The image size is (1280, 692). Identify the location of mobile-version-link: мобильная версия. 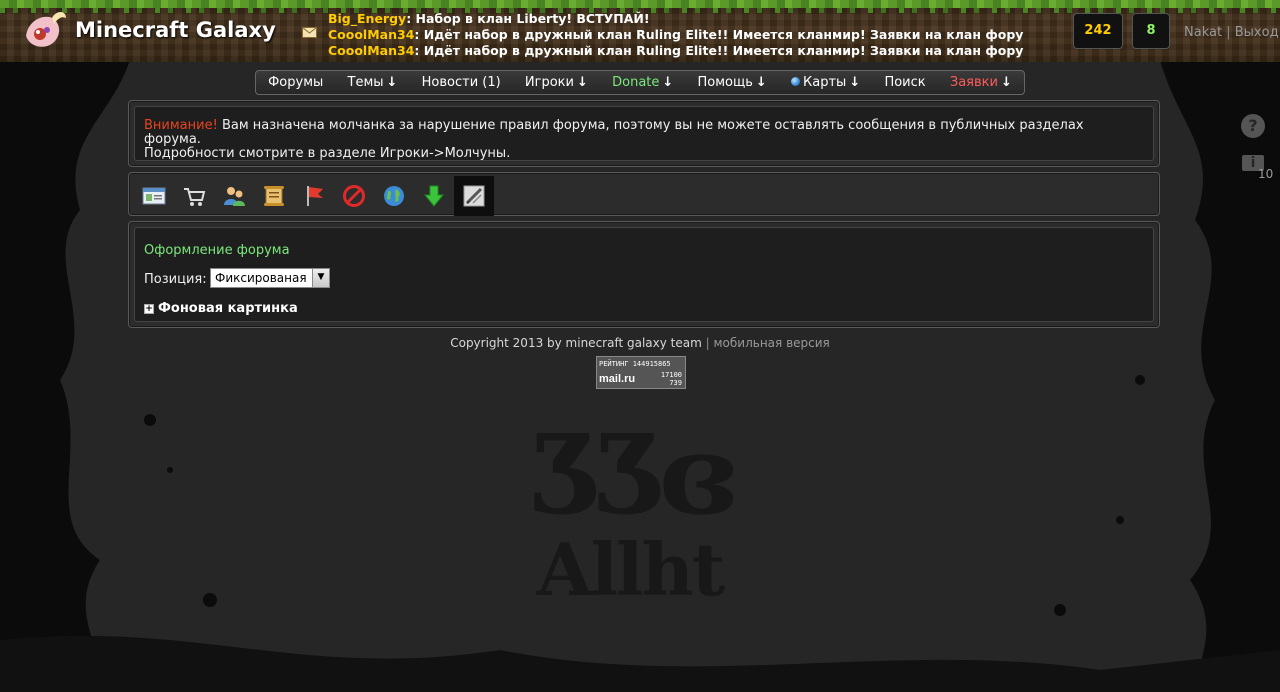
(772, 343).